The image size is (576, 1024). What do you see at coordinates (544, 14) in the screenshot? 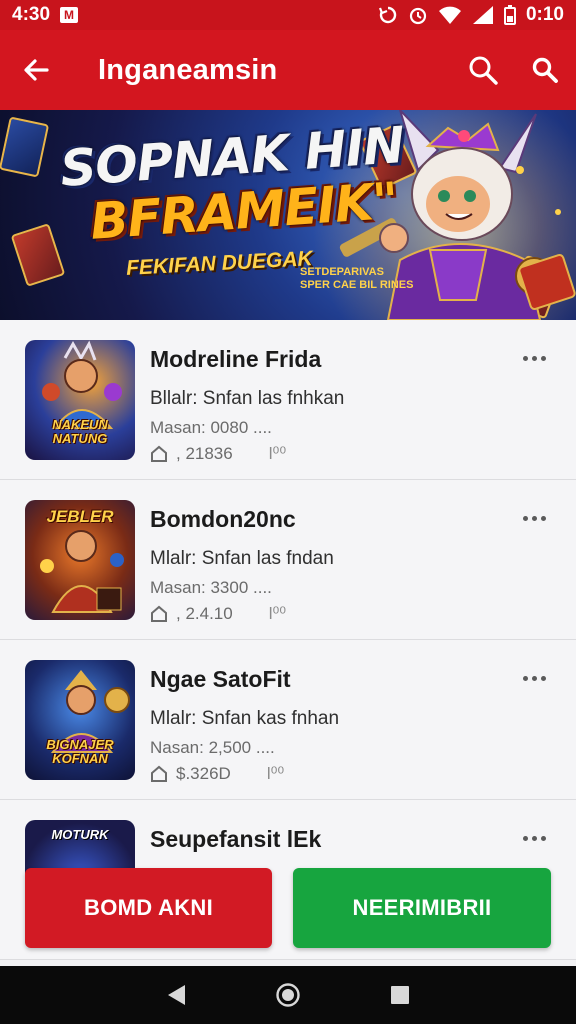
I see `status-clock: 0:10` at bounding box center [544, 14].